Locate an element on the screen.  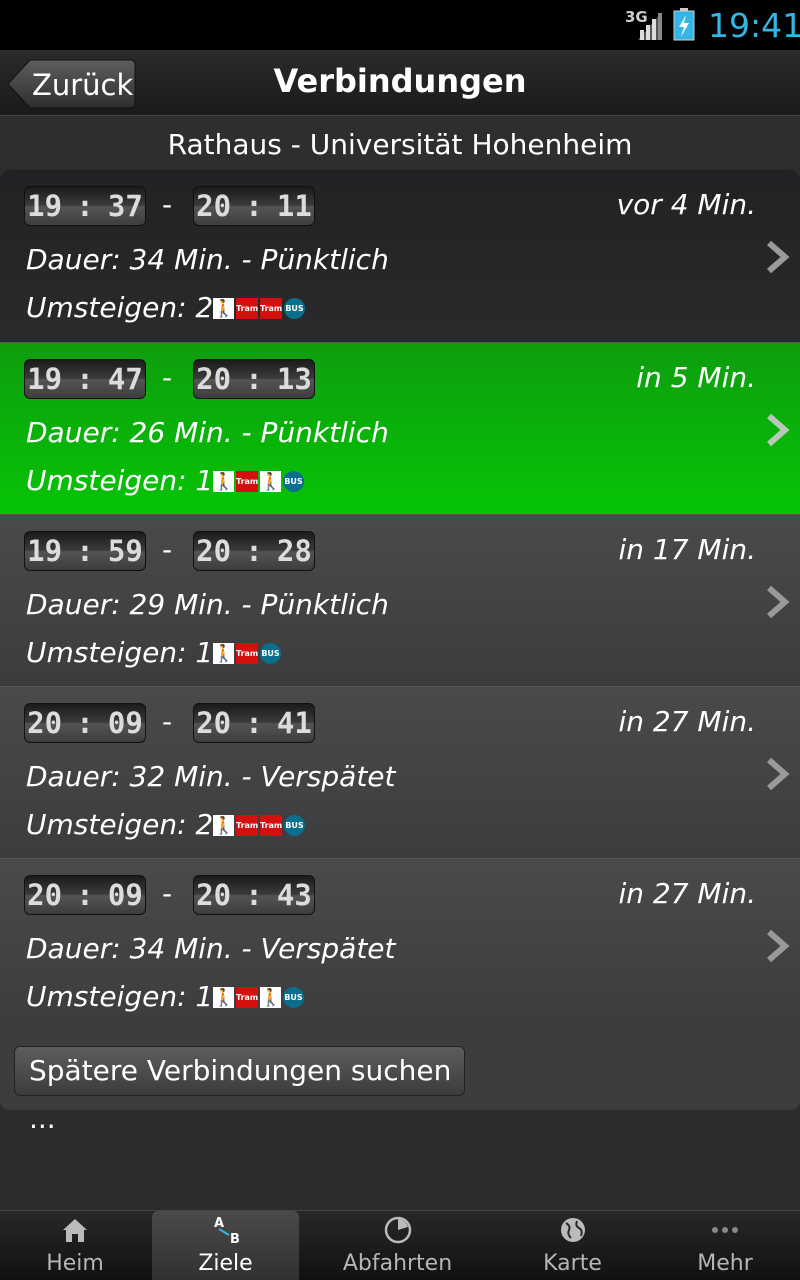
tab-mehr: Mehr is located at coordinates (725, 1245).